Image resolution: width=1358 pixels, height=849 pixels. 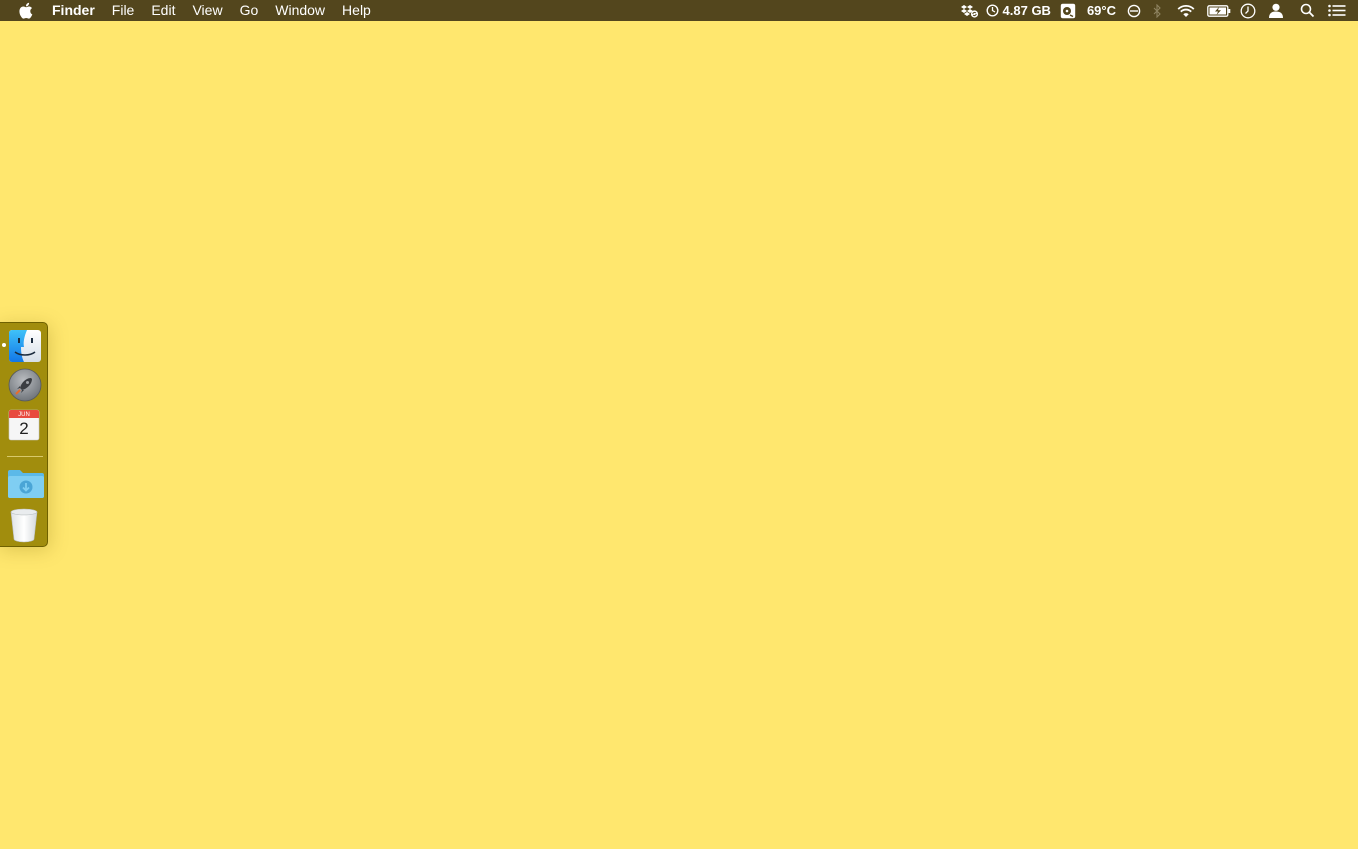 I want to click on trash-icon, so click(x=26, y=525).